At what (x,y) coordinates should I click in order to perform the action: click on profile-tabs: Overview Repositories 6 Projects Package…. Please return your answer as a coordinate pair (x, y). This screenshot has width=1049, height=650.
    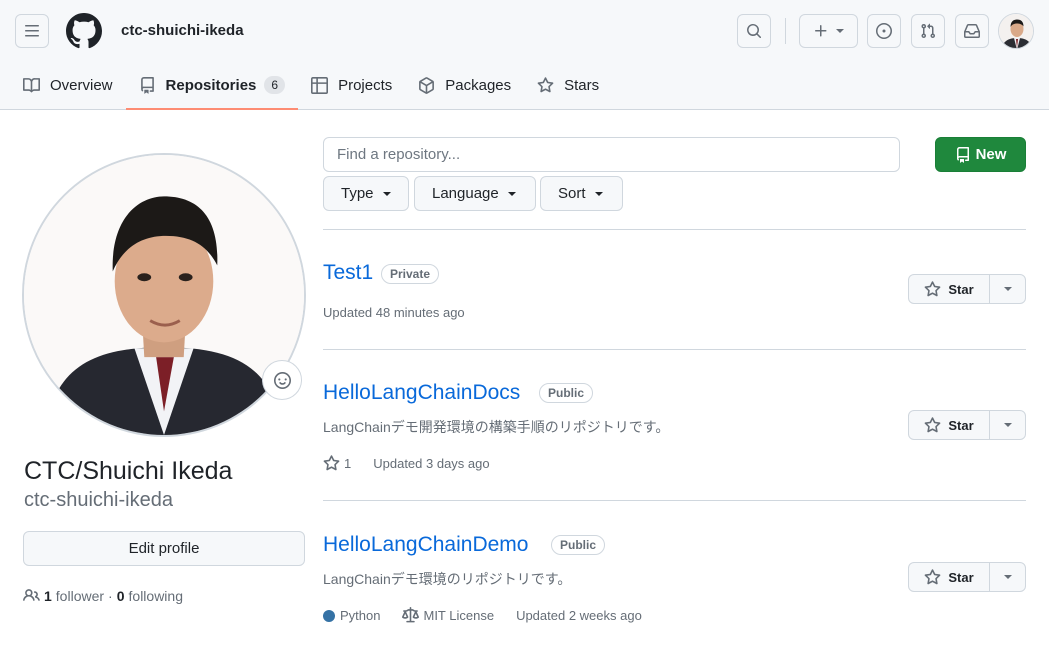
    Looking at the image, I should click on (311, 86).